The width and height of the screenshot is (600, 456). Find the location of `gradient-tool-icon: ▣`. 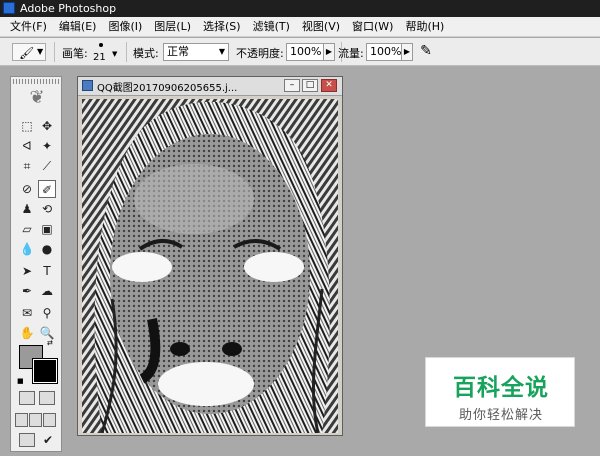

gradient-tool-icon: ▣ is located at coordinates (47, 229).